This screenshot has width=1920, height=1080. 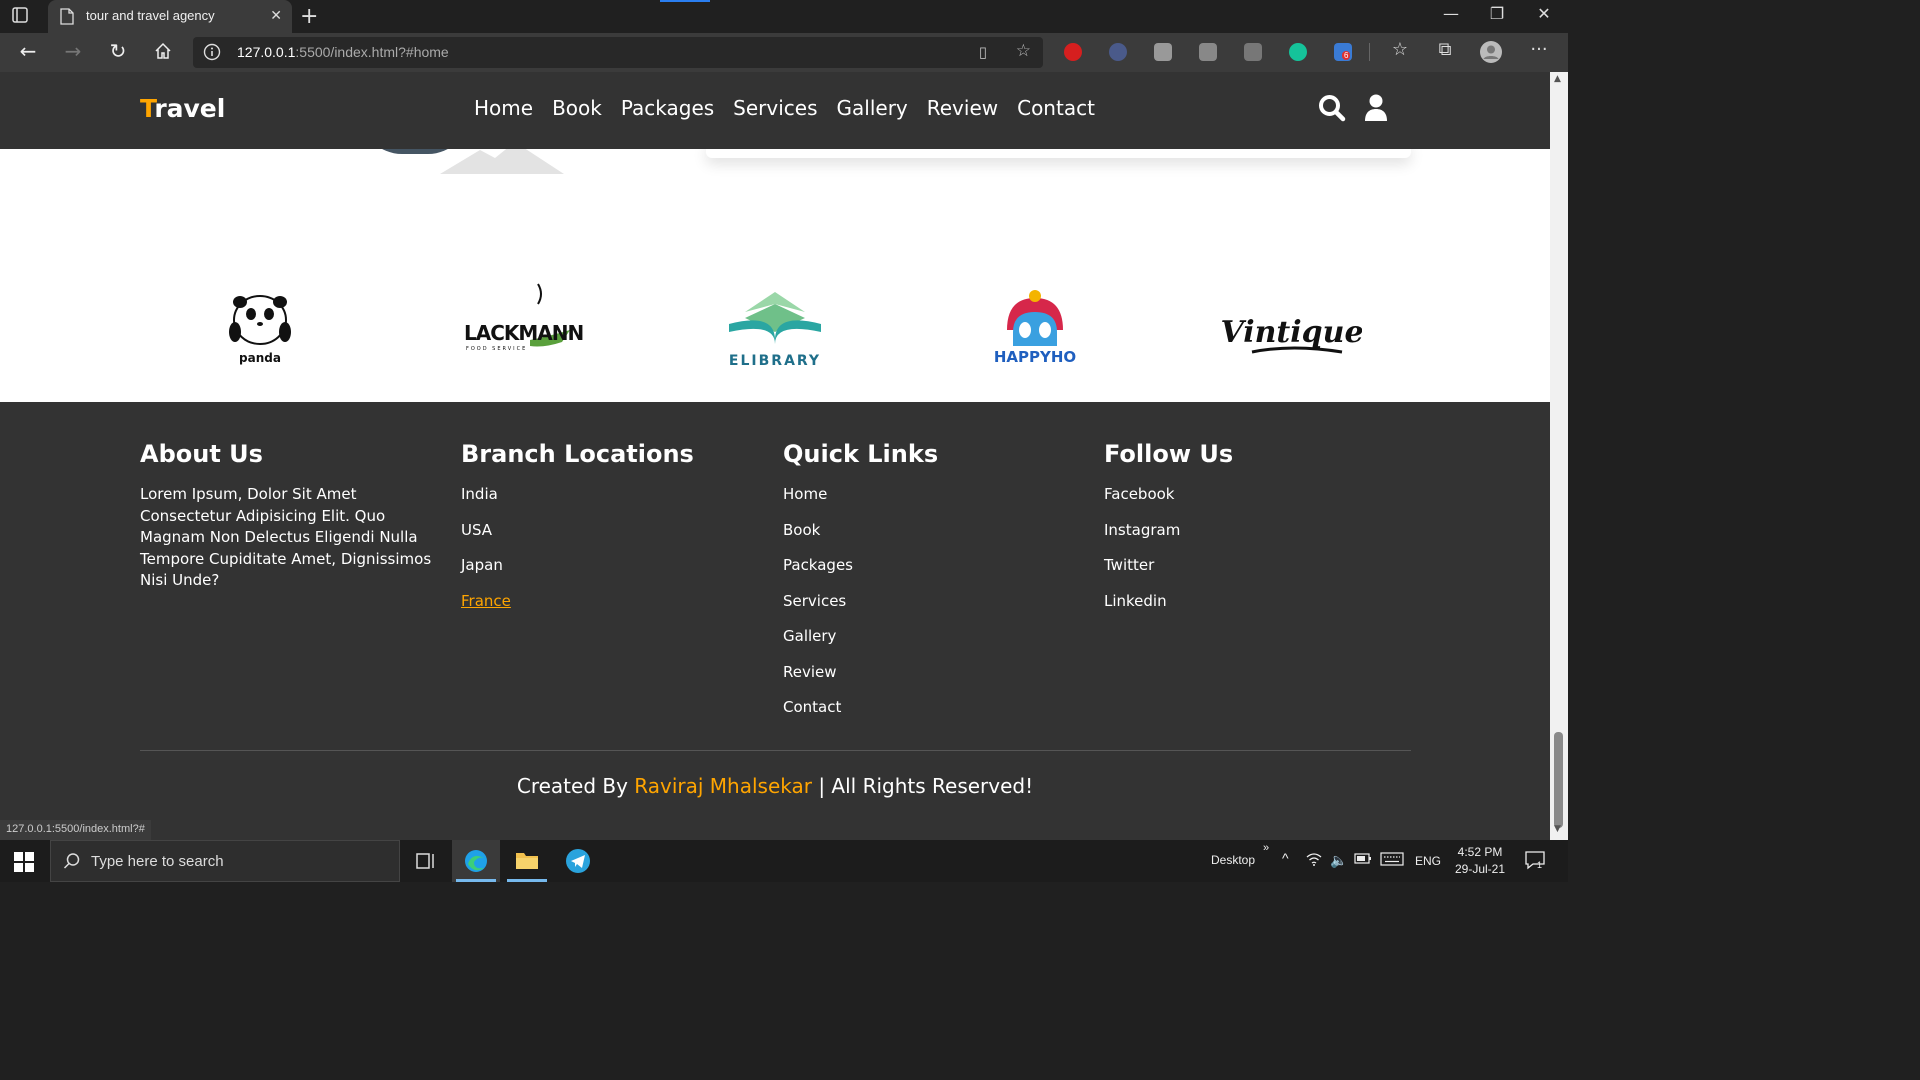 I want to click on file-explorer-icon, so click(x=527, y=861).